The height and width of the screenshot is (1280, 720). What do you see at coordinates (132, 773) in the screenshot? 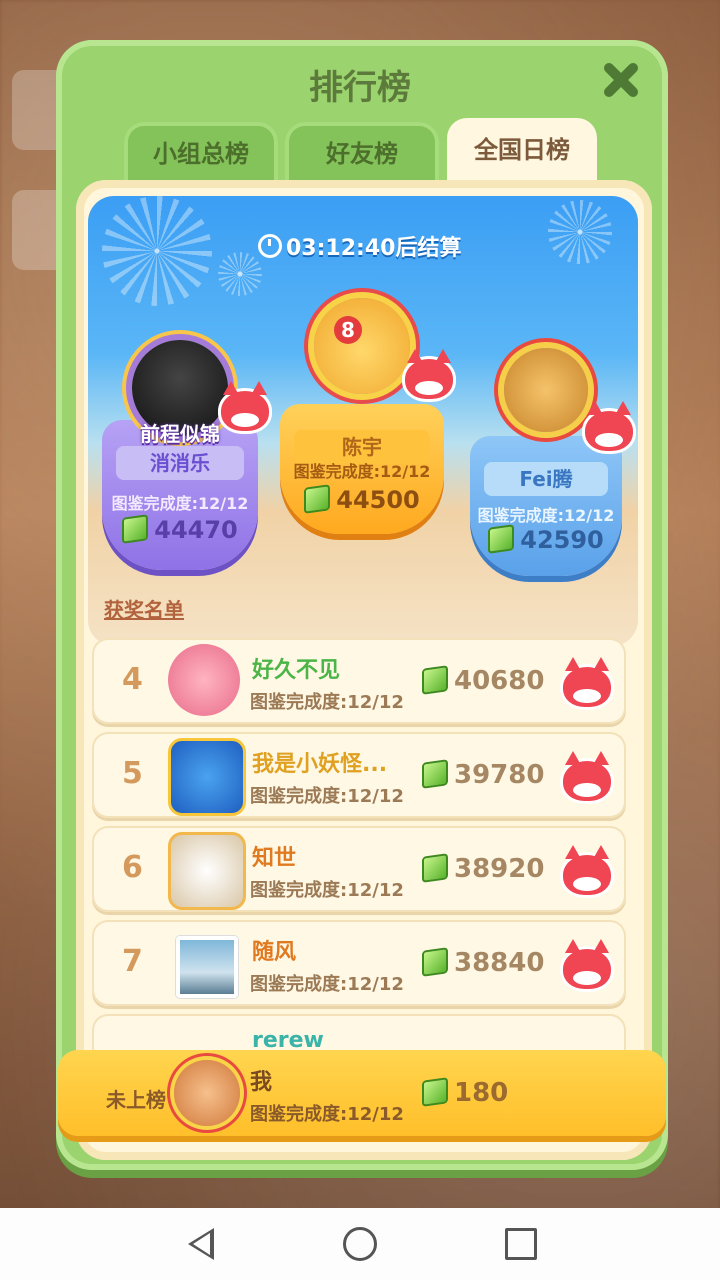
I see `rank-number: 5` at bounding box center [132, 773].